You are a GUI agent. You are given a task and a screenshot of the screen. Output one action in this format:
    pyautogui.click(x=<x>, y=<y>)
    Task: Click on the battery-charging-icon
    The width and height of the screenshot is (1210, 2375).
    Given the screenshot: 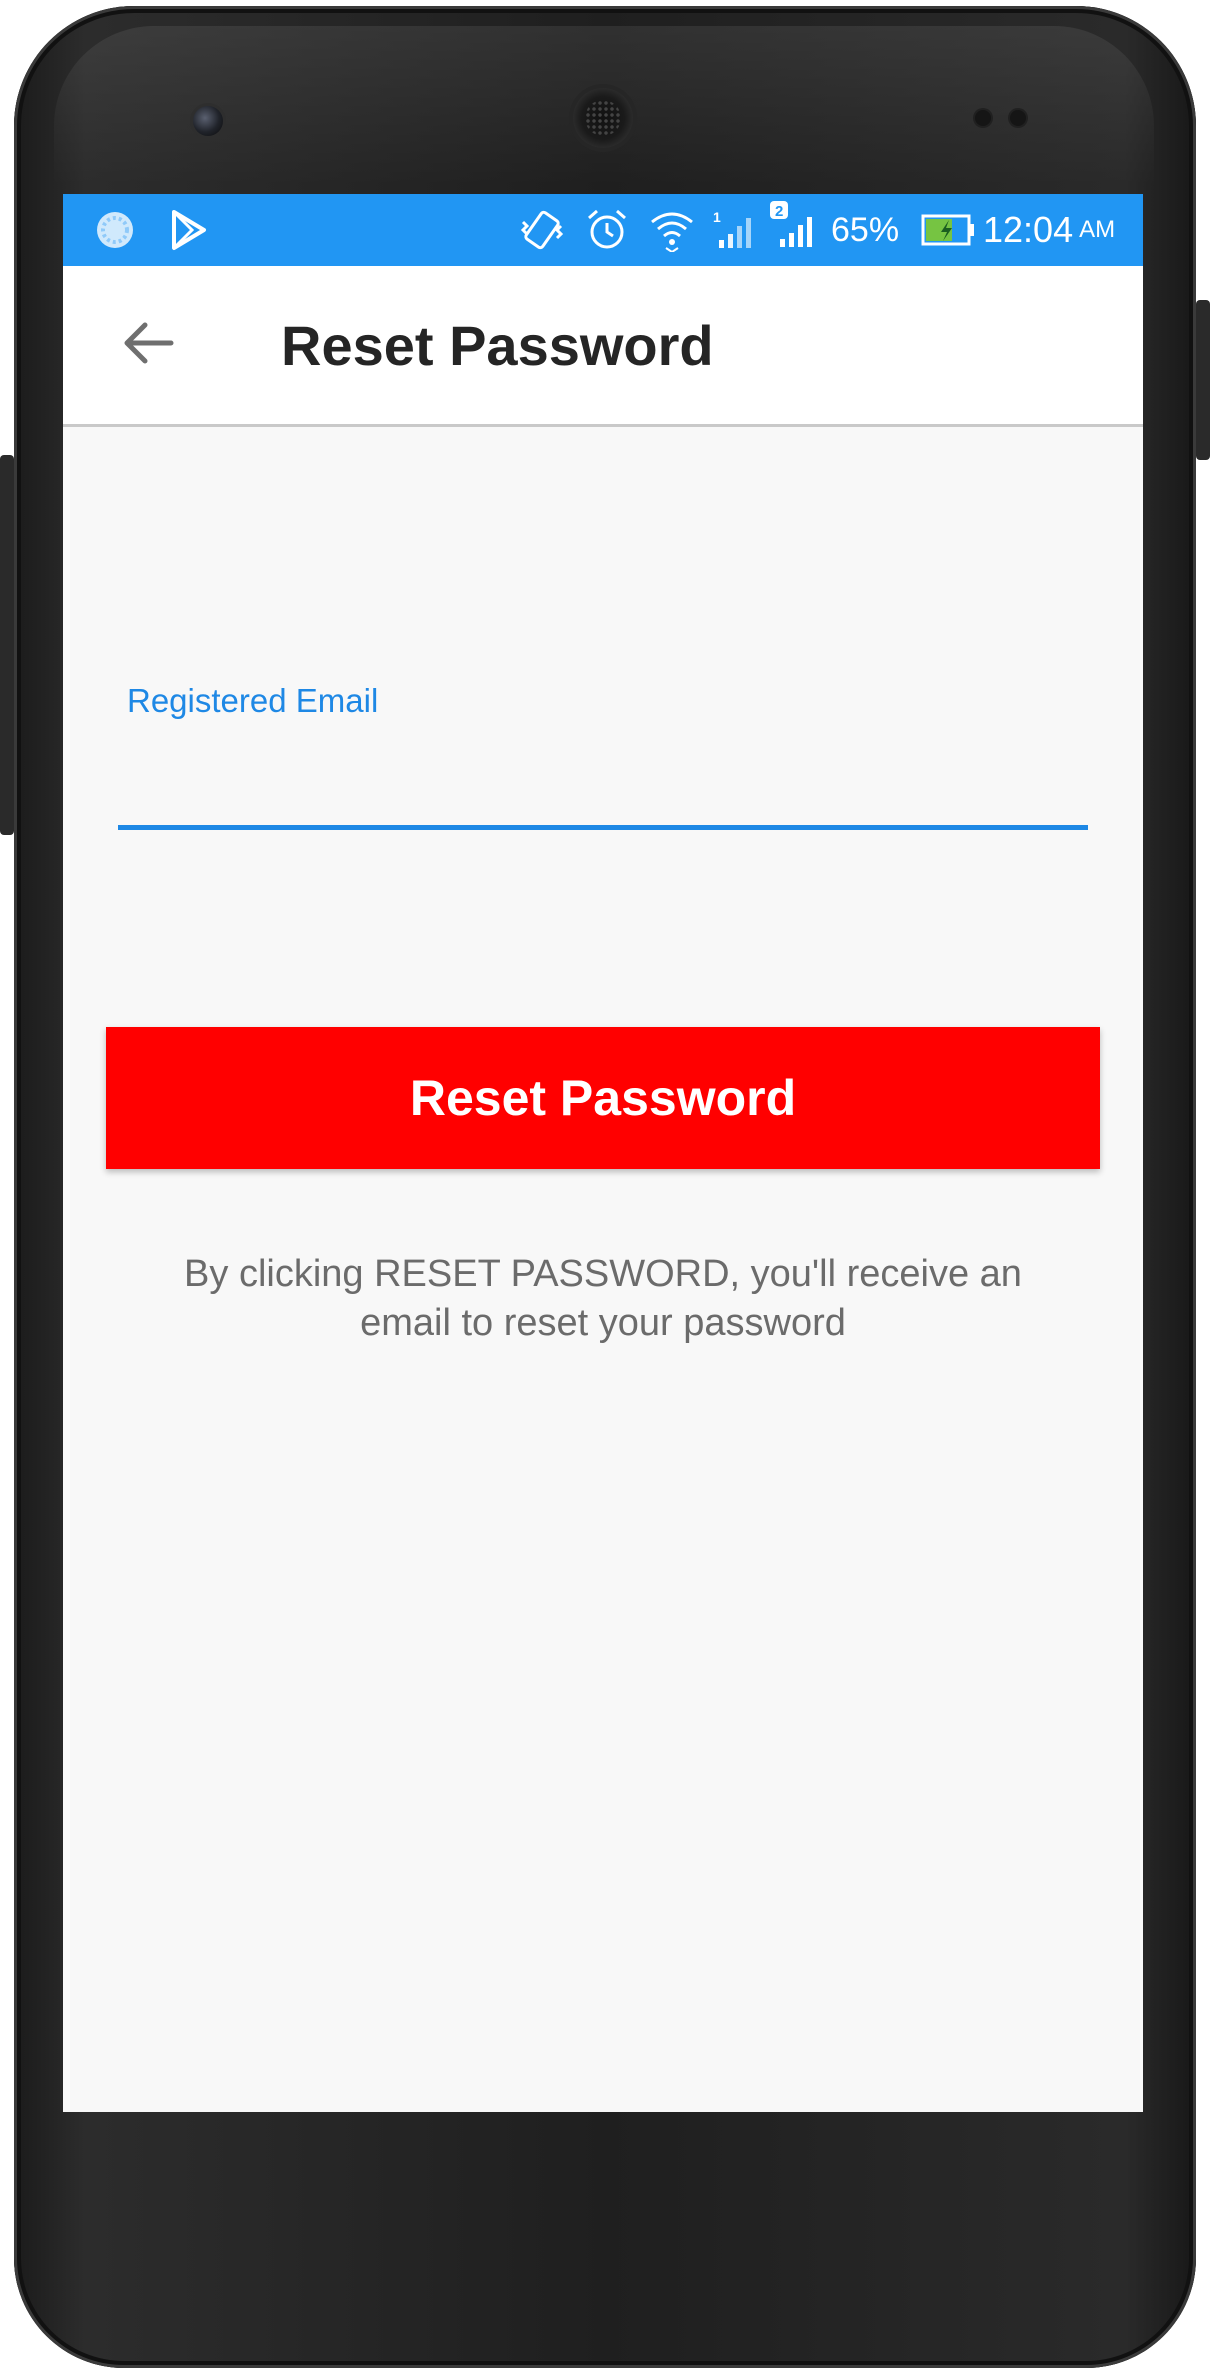 What is the action you would take?
    pyautogui.click(x=949, y=230)
    